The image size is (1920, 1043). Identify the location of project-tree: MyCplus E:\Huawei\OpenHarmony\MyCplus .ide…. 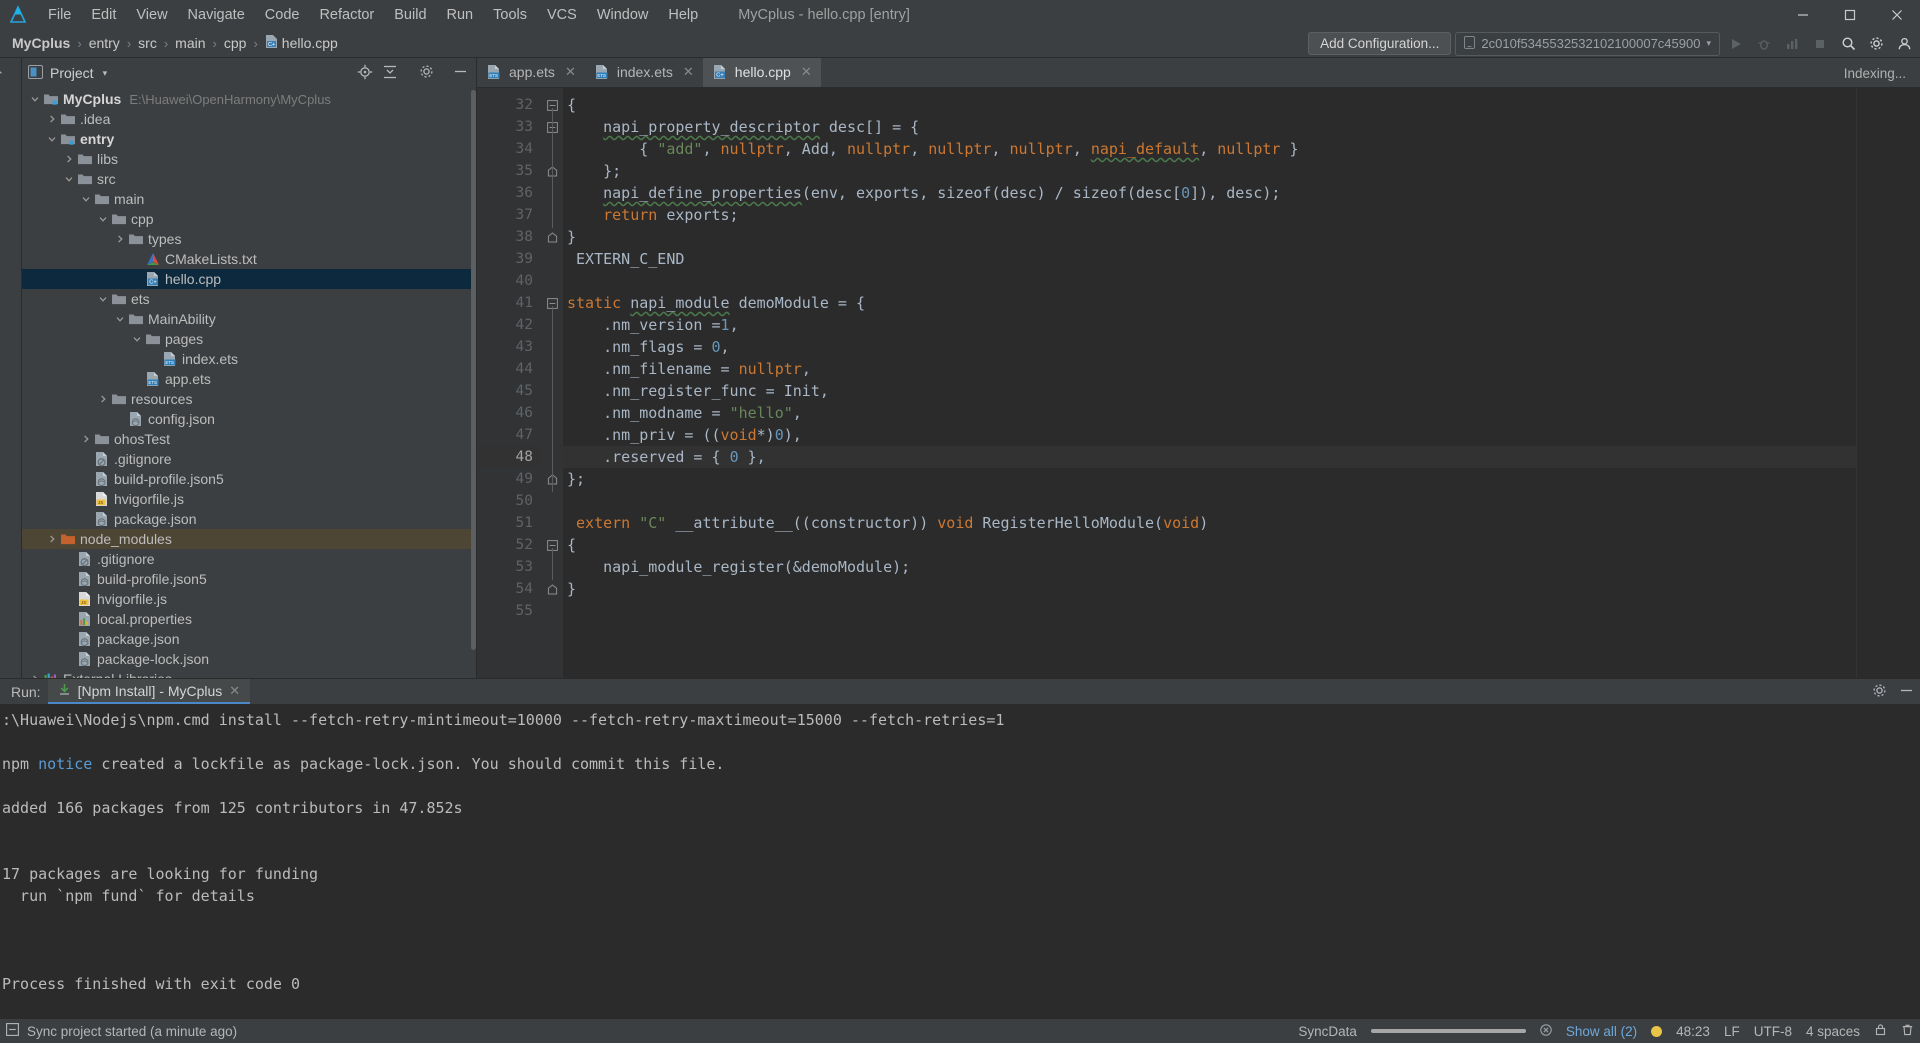
(249, 383).